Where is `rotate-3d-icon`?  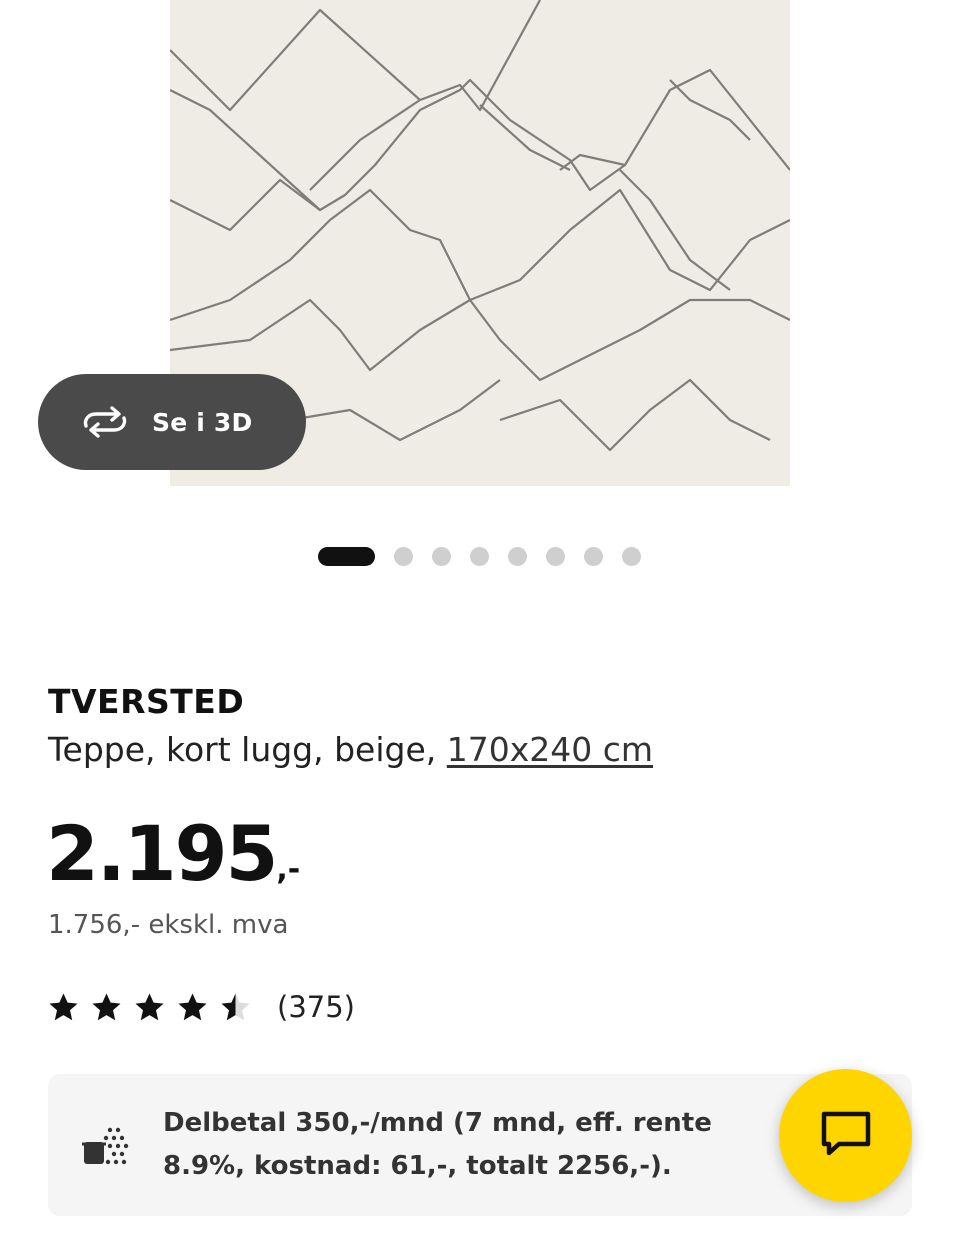
rotate-3d-icon is located at coordinates (105, 422).